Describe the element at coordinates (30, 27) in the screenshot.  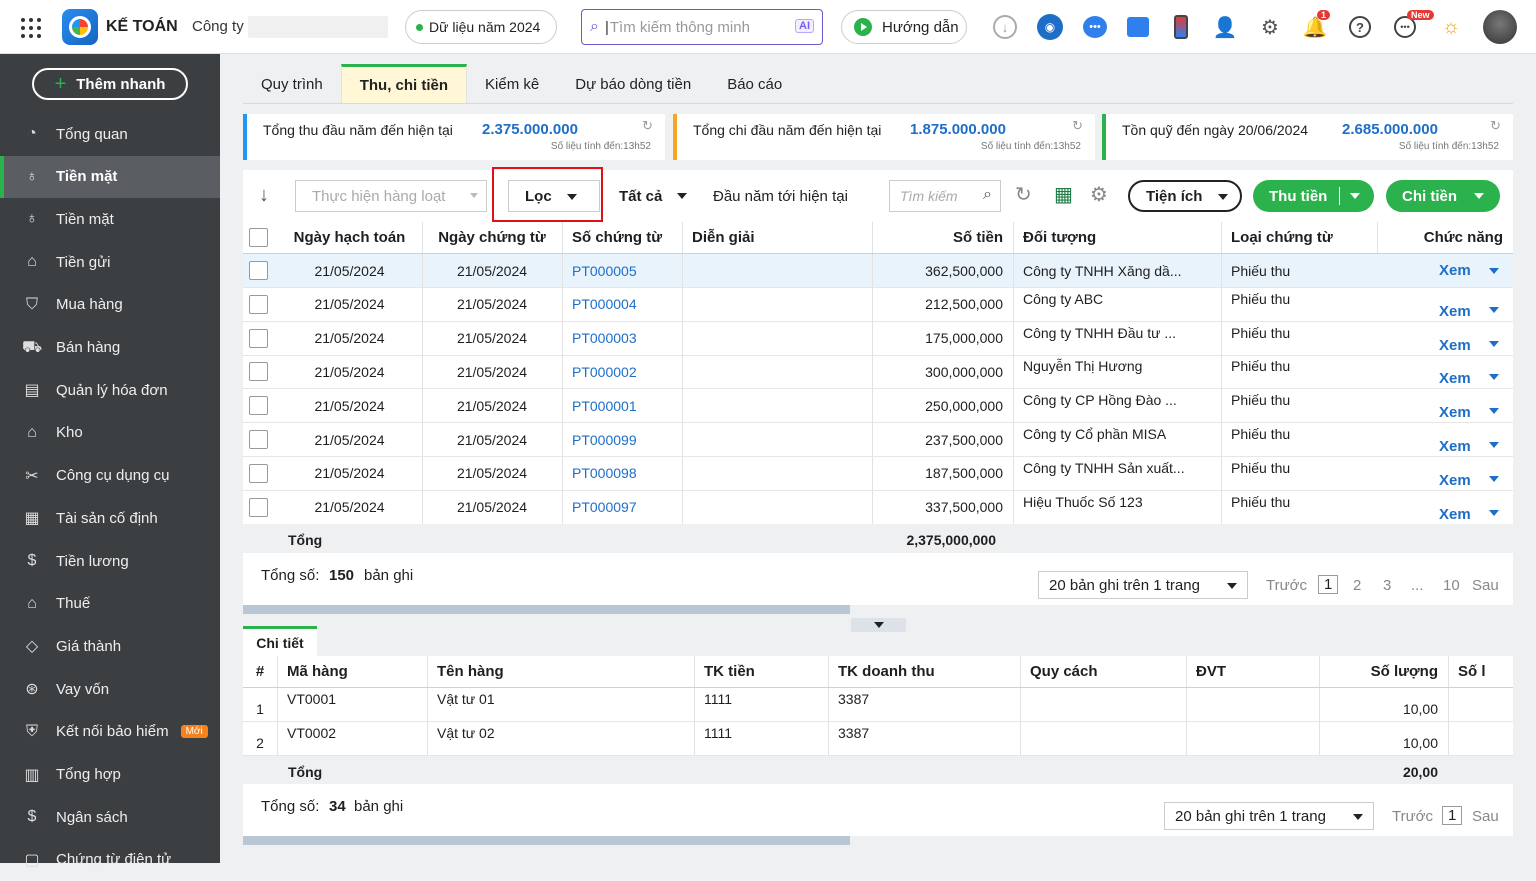
I see `app-launcher-icon` at that location.